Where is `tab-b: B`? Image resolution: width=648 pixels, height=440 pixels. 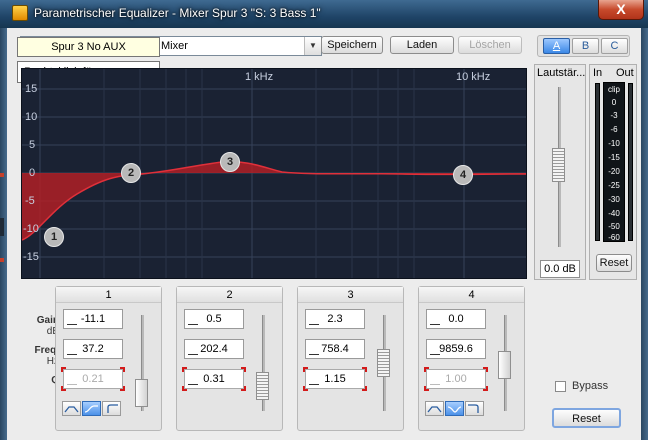 tab-b: B is located at coordinates (585, 46).